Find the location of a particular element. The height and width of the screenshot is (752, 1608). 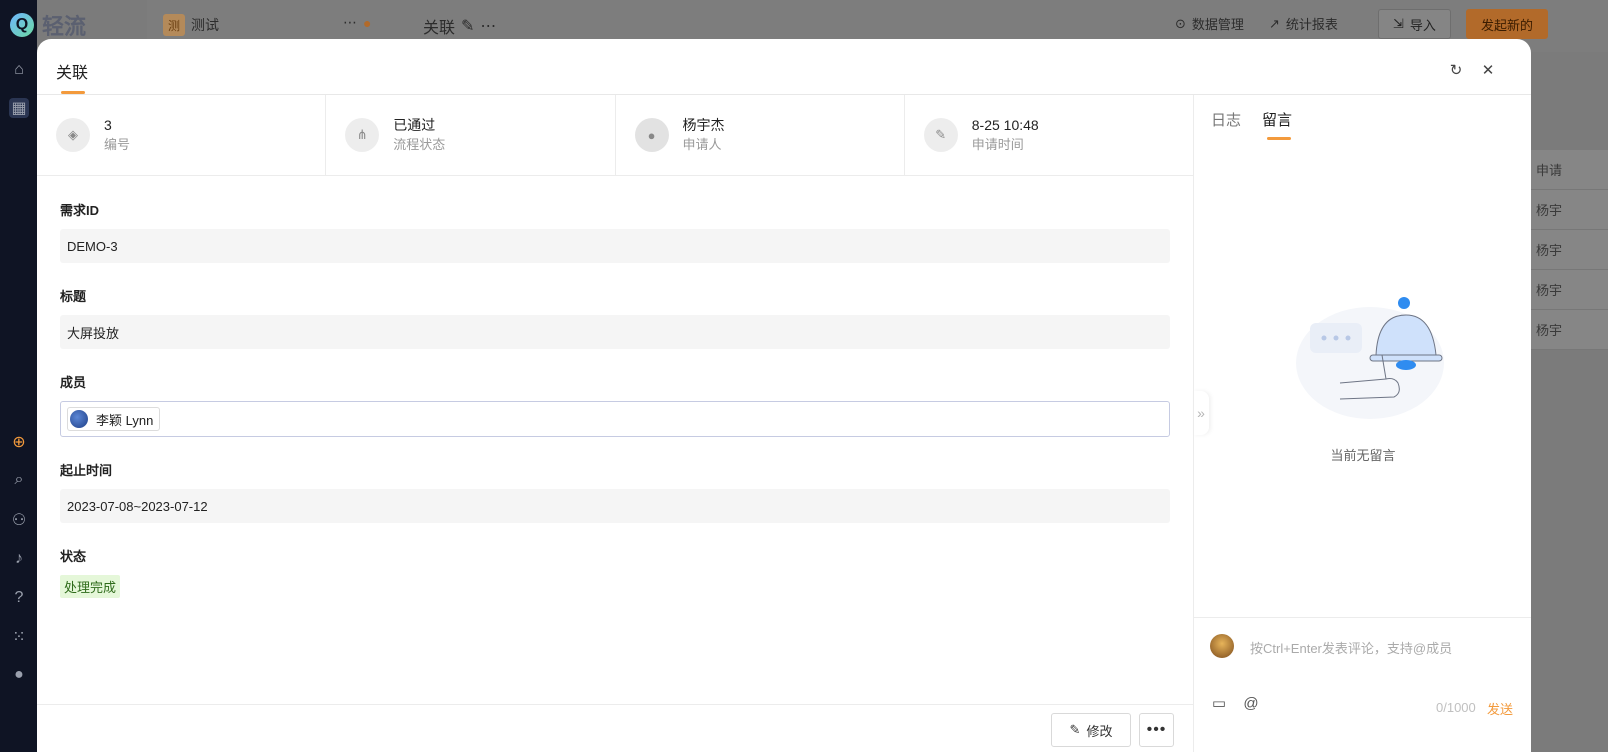

info-apply-time: ✎ 8-25 10:48 申请时间 is located at coordinates (1049, 135).